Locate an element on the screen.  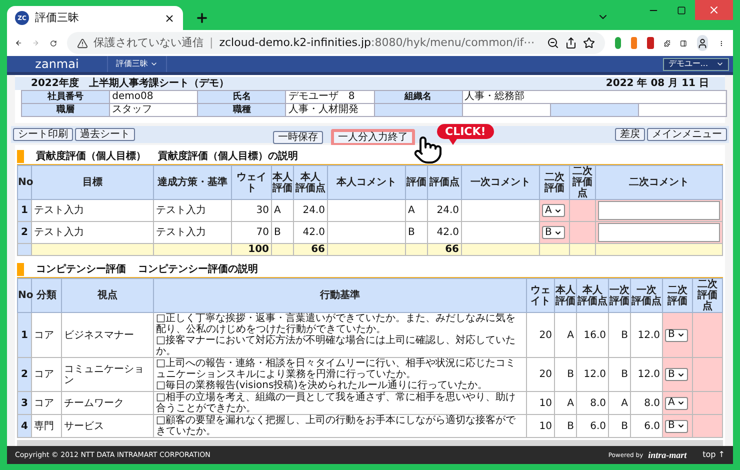
field-label: 職種 is located at coordinates (242, 110).